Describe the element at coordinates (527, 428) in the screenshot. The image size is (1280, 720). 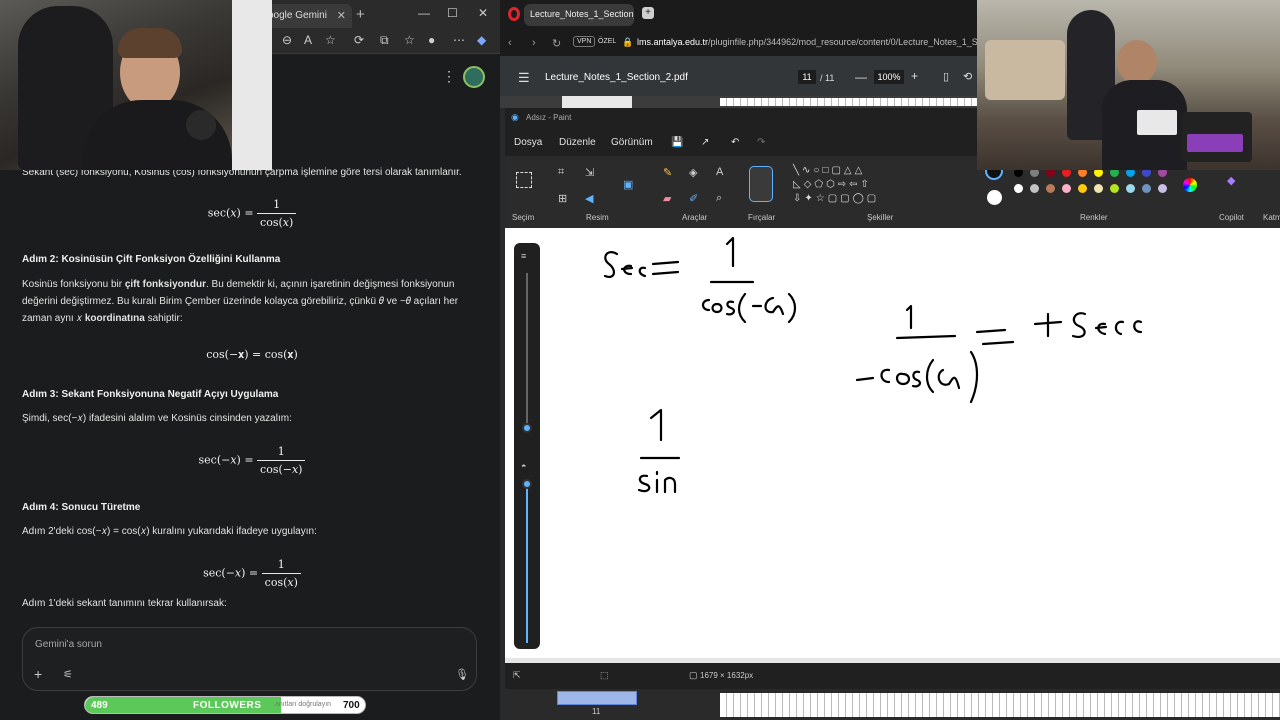
I see `zoom-thumb` at that location.